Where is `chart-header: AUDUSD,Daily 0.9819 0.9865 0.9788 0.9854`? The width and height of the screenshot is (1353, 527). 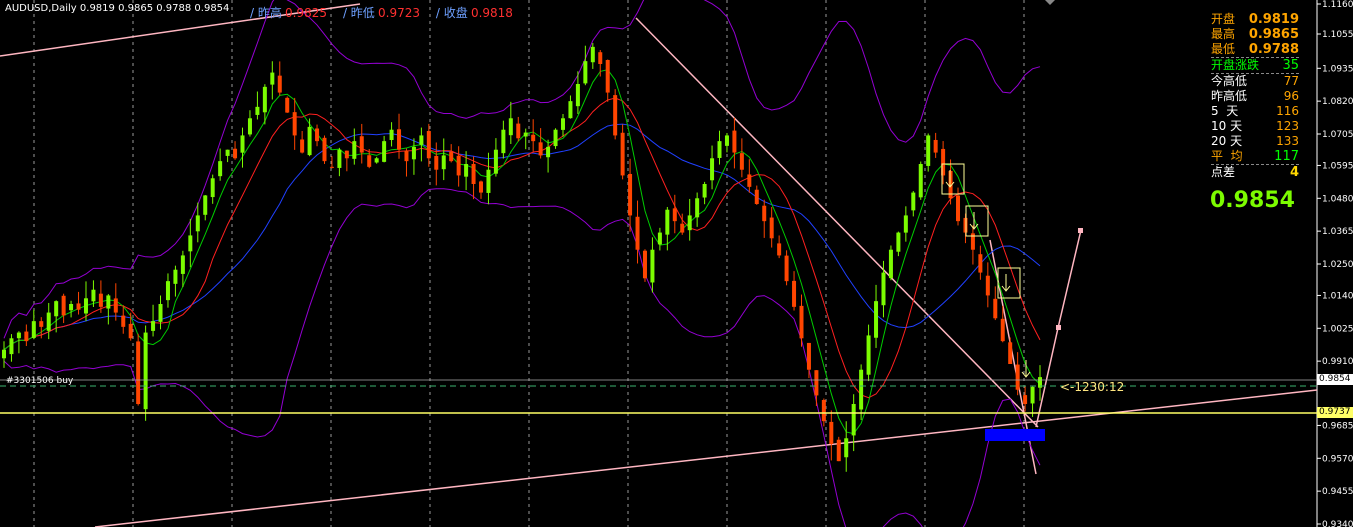 chart-header: AUDUSD,Daily 0.9819 0.9865 0.9788 0.9854 is located at coordinates (117, 8).